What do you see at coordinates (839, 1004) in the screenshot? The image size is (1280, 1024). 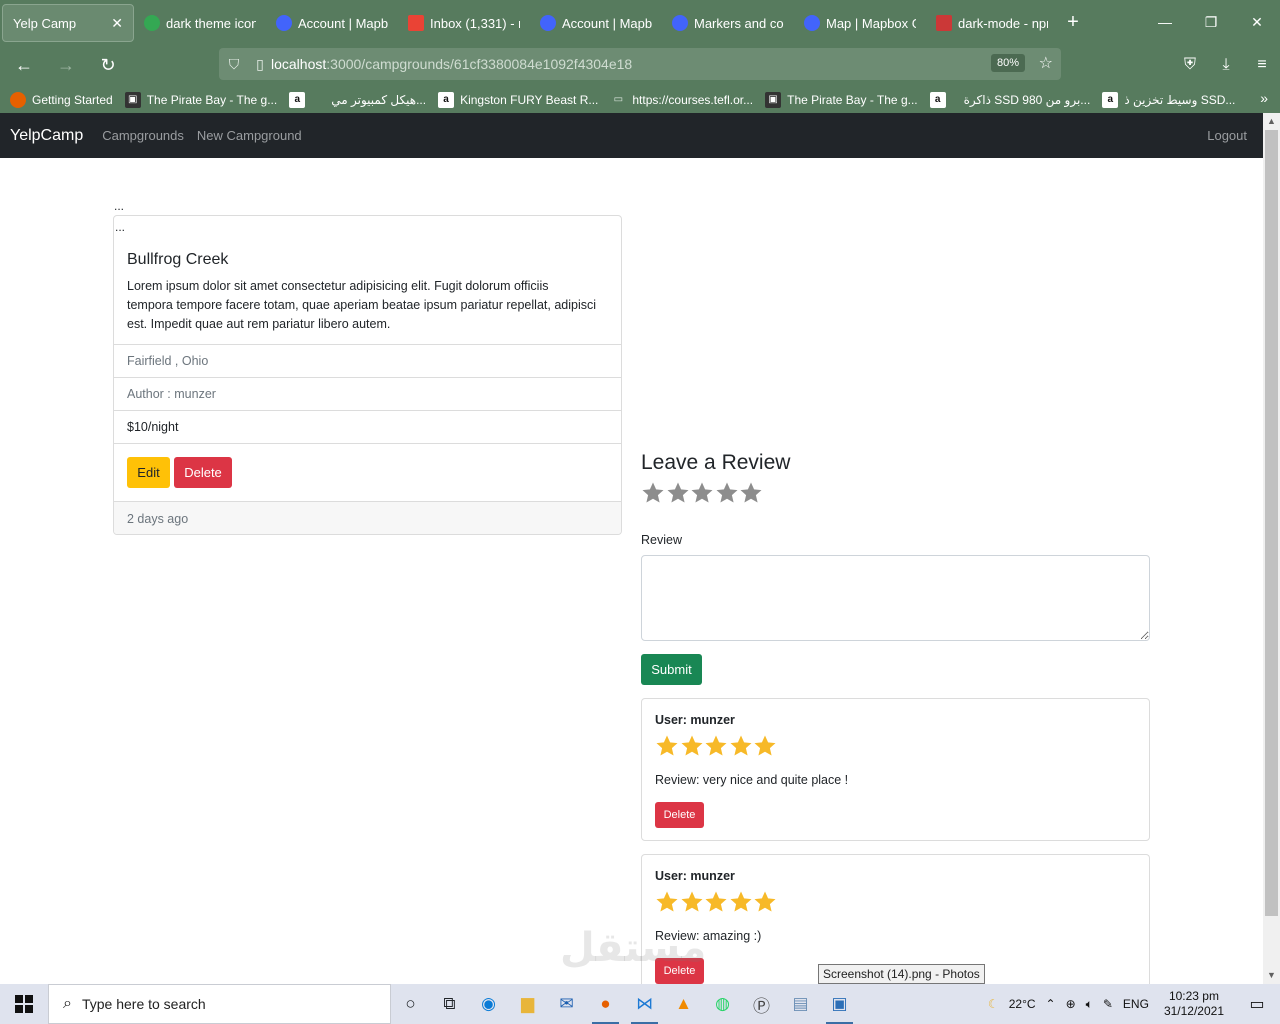 I see `photos-icon: ▣` at bounding box center [839, 1004].